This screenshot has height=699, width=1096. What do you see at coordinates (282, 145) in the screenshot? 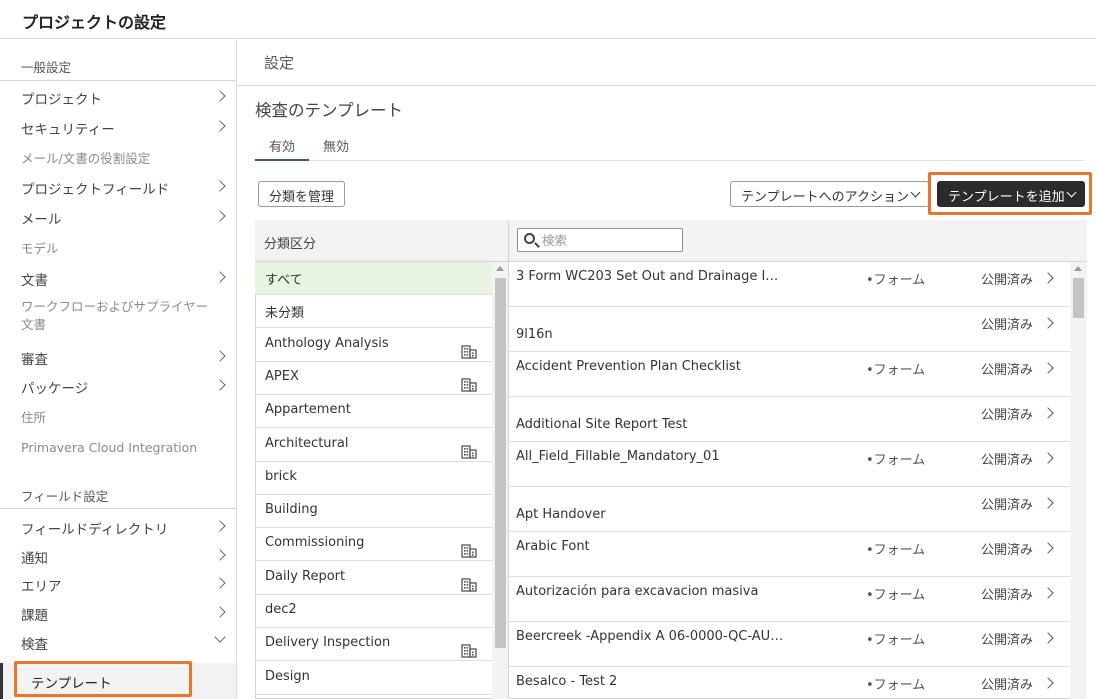
I see `tab-active: 有効` at bounding box center [282, 145].